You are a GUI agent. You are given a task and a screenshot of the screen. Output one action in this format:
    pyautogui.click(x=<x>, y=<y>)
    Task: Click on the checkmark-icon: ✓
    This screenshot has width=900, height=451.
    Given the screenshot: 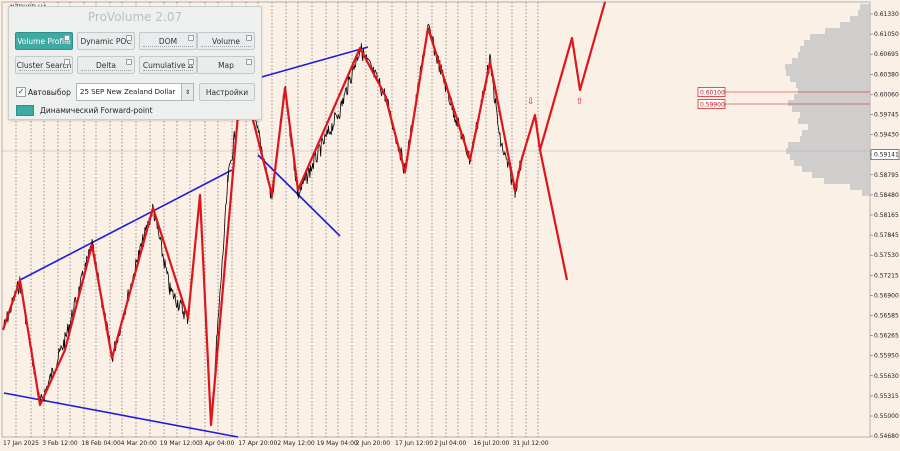 What is the action you would take?
    pyautogui.click(x=21, y=92)
    